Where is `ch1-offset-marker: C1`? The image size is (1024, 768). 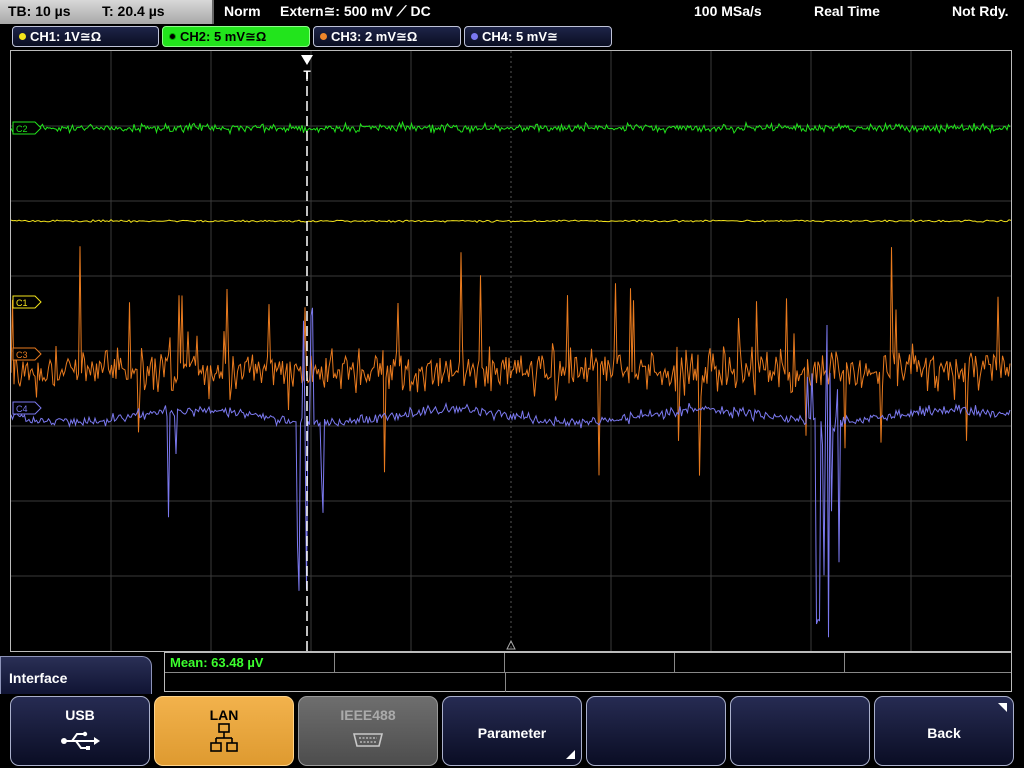 ch1-offset-marker: C1 is located at coordinates (27, 302).